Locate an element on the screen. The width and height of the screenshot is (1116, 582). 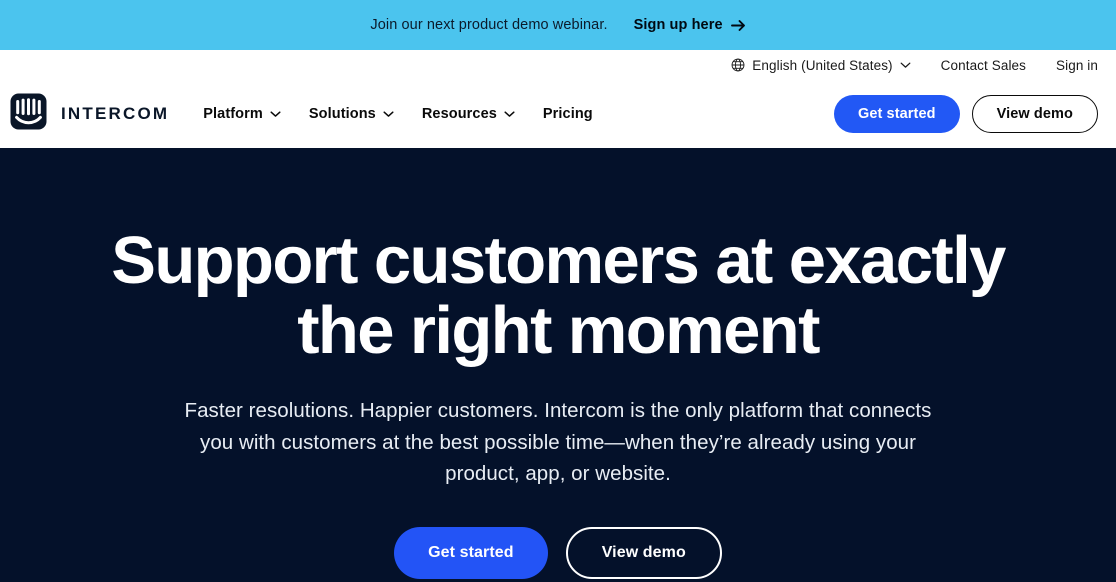
nav-item-resources: Resources is located at coordinates (468, 114).